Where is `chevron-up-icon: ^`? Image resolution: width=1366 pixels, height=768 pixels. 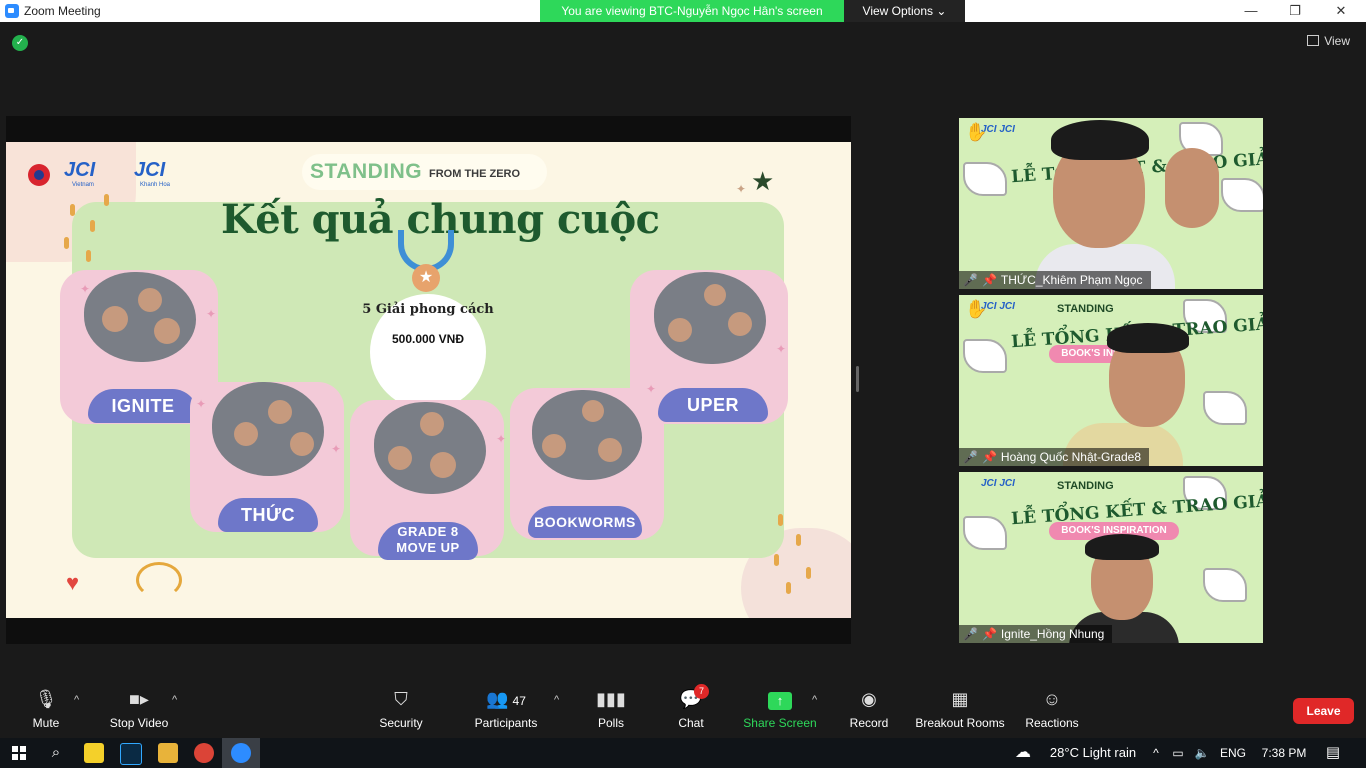
chevron-up-icon: ^ is located at coordinates (1156, 753).